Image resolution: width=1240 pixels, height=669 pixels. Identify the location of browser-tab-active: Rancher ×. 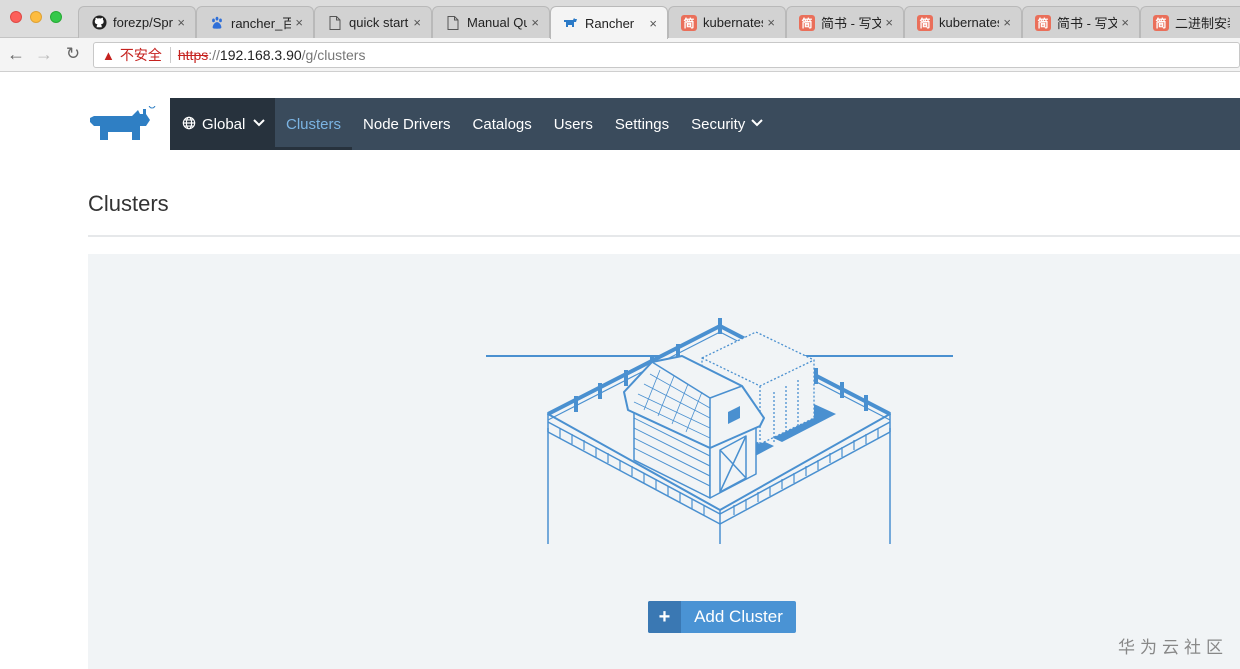
(609, 22).